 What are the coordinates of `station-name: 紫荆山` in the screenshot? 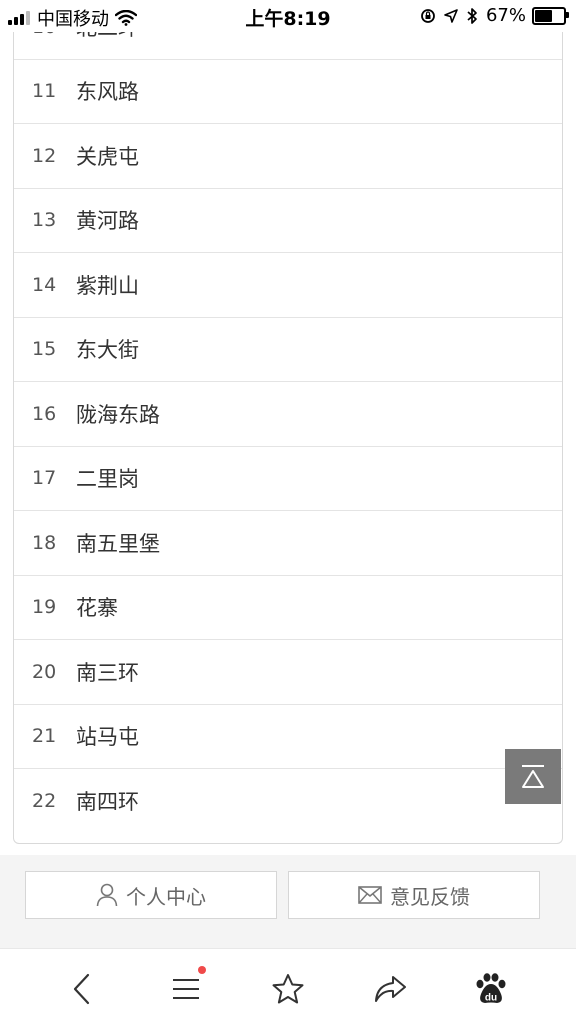 It's located at (107, 285).